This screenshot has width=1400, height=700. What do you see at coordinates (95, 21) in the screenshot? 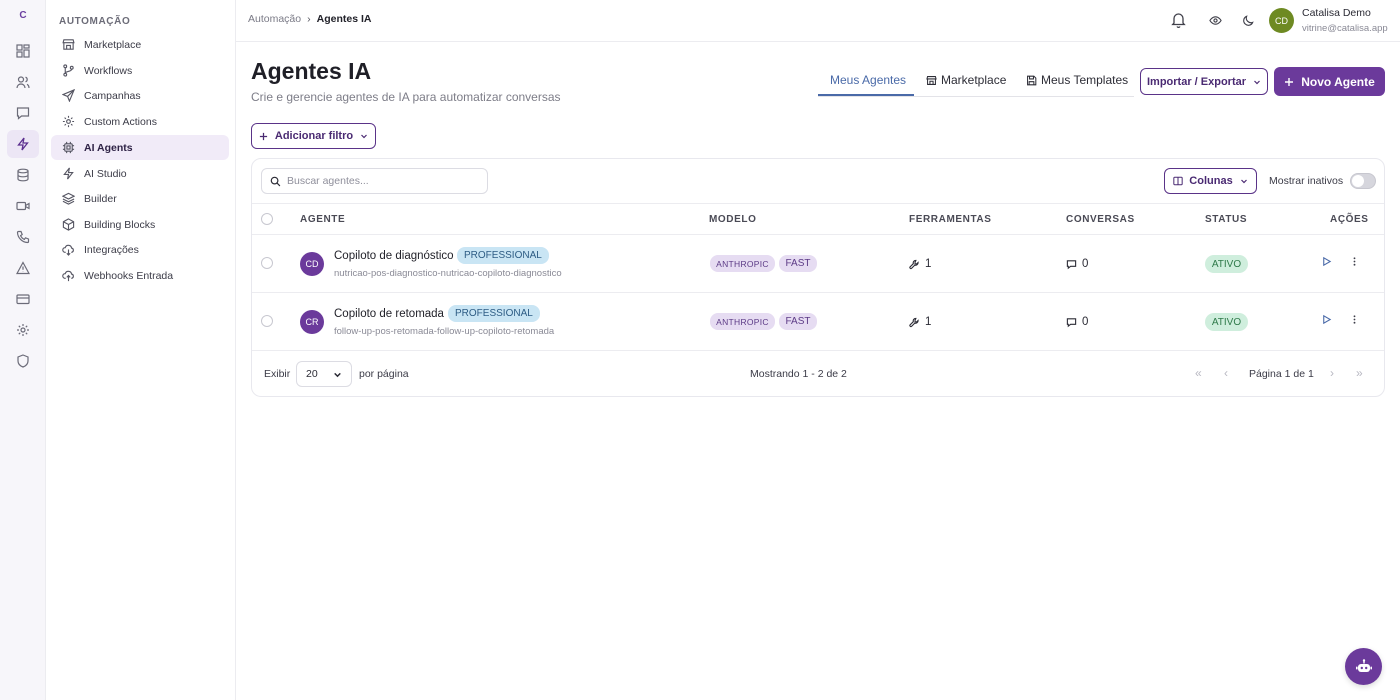
I see `sidebar-section-title: AUTOMAÇÃO` at bounding box center [95, 21].